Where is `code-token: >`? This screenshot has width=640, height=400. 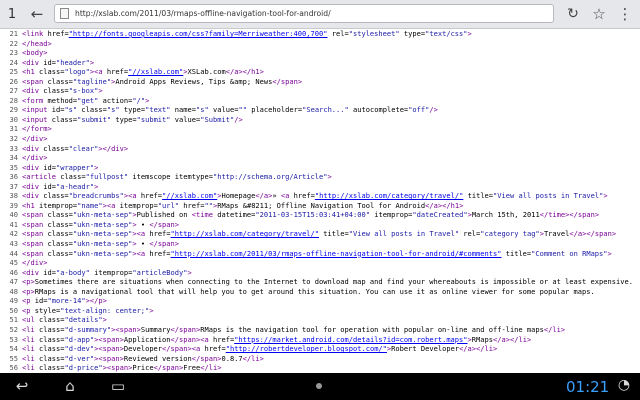 code-token: > is located at coordinates (469, 33).